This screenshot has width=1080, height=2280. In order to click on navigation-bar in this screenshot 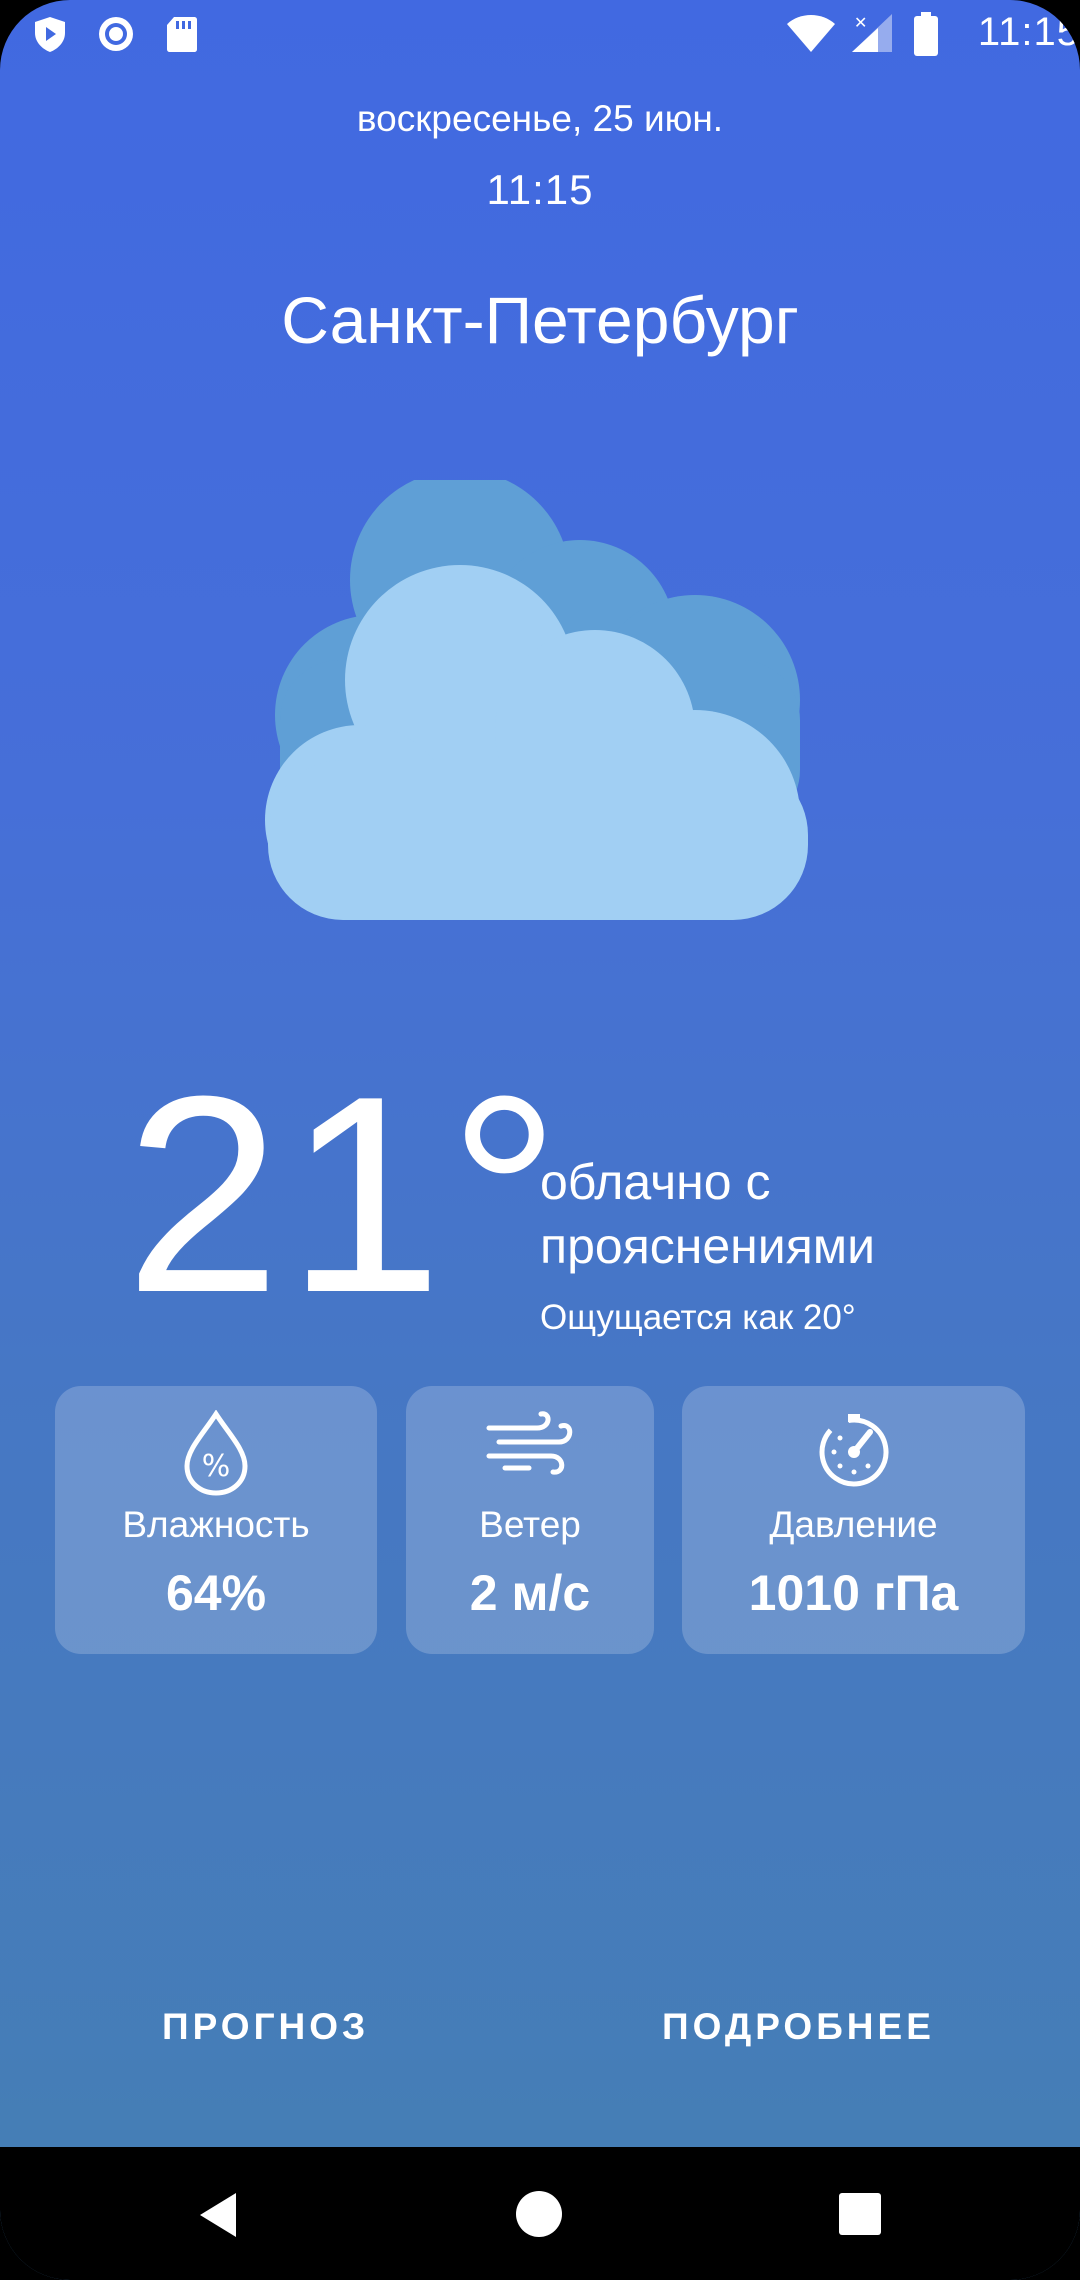, I will do `click(540, 2213)`.